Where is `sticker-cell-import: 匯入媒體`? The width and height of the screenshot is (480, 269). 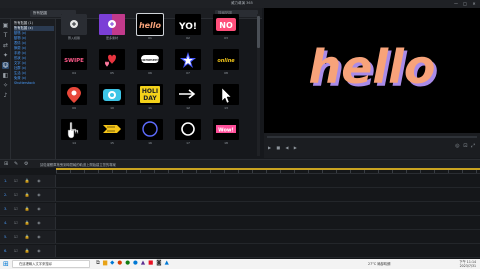
sticker-cell-import: 匯入媒體 is located at coordinates (74, 27).